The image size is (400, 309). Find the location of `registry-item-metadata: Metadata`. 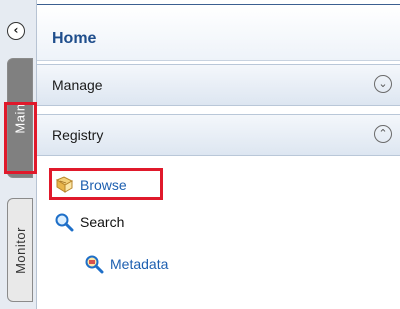

registry-item-metadata: Metadata is located at coordinates (126, 264).